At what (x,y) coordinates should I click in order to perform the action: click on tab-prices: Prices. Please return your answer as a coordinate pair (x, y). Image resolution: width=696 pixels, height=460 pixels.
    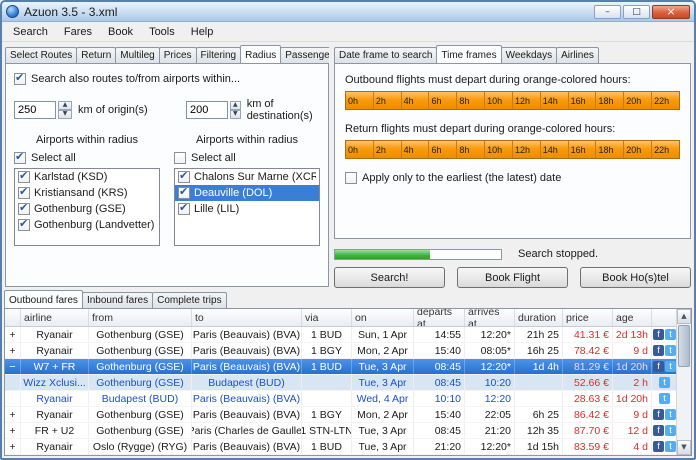
    Looking at the image, I should click on (177, 55).